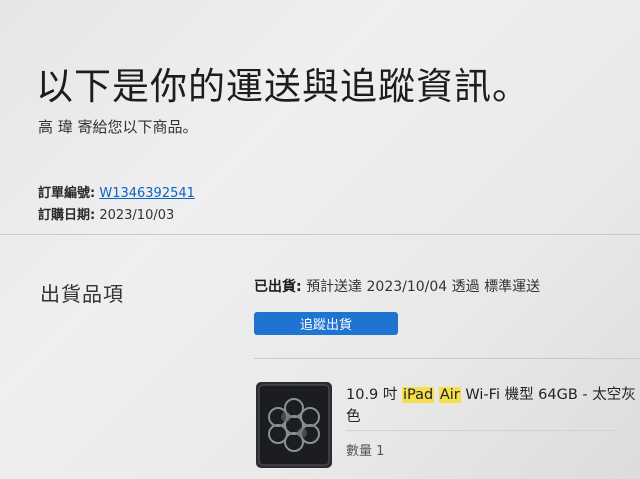 This screenshot has width=640, height=479. What do you see at coordinates (365, 451) in the screenshot?
I see `item-quantity: 數量 1` at bounding box center [365, 451].